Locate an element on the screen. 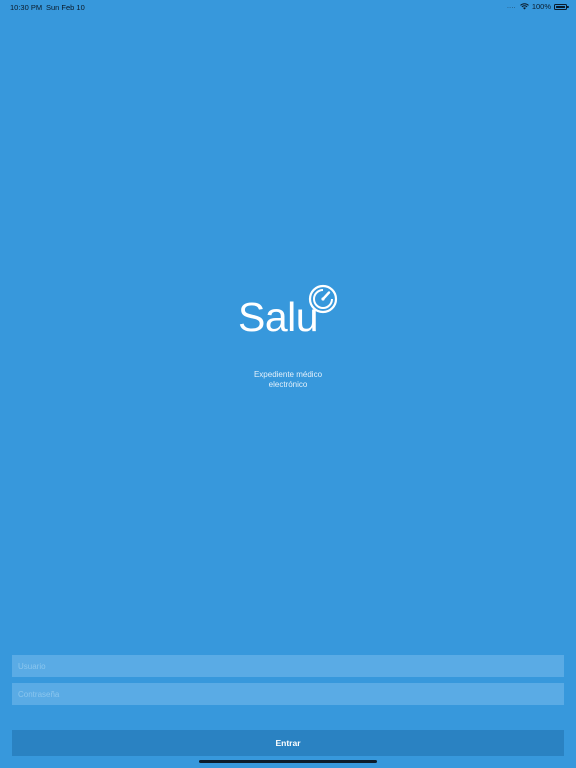 This screenshot has width=576, height=768. home-indicator is located at coordinates (288, 761).